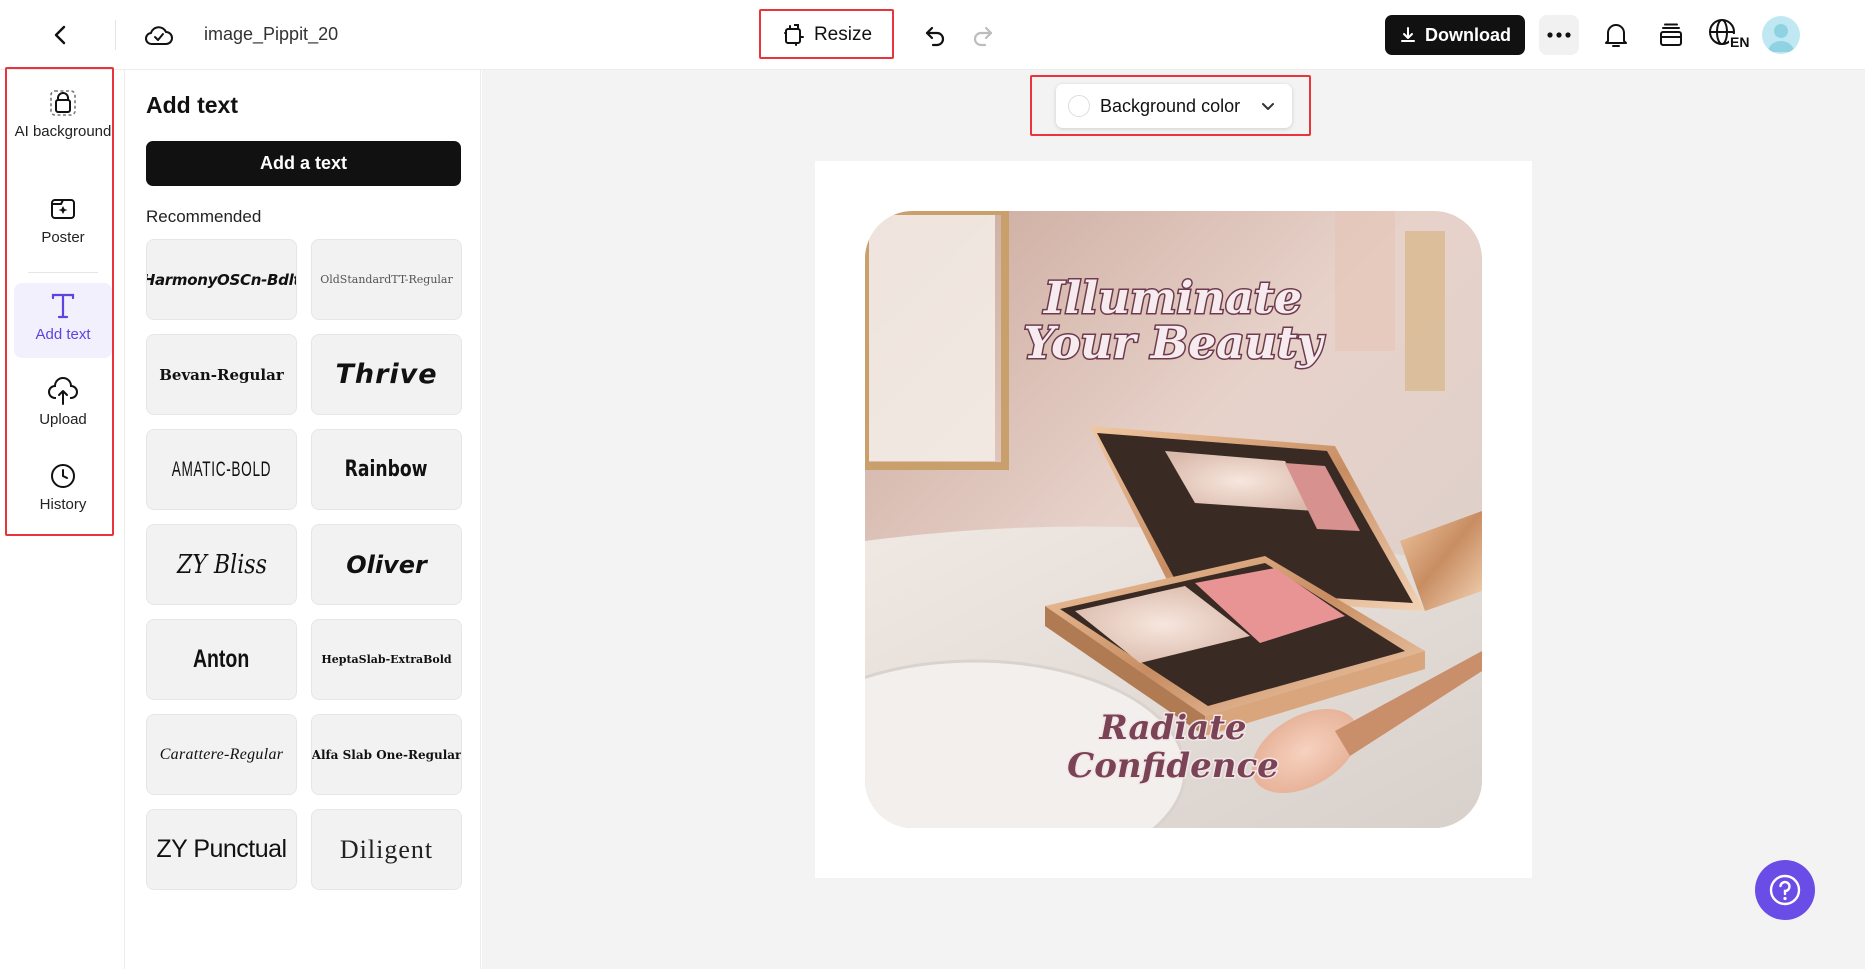 The width and height of the screenshot is (1865, 969). Describe the element at coordinates (935, 35) in the screenshot. I see `undo-icon` at that location.